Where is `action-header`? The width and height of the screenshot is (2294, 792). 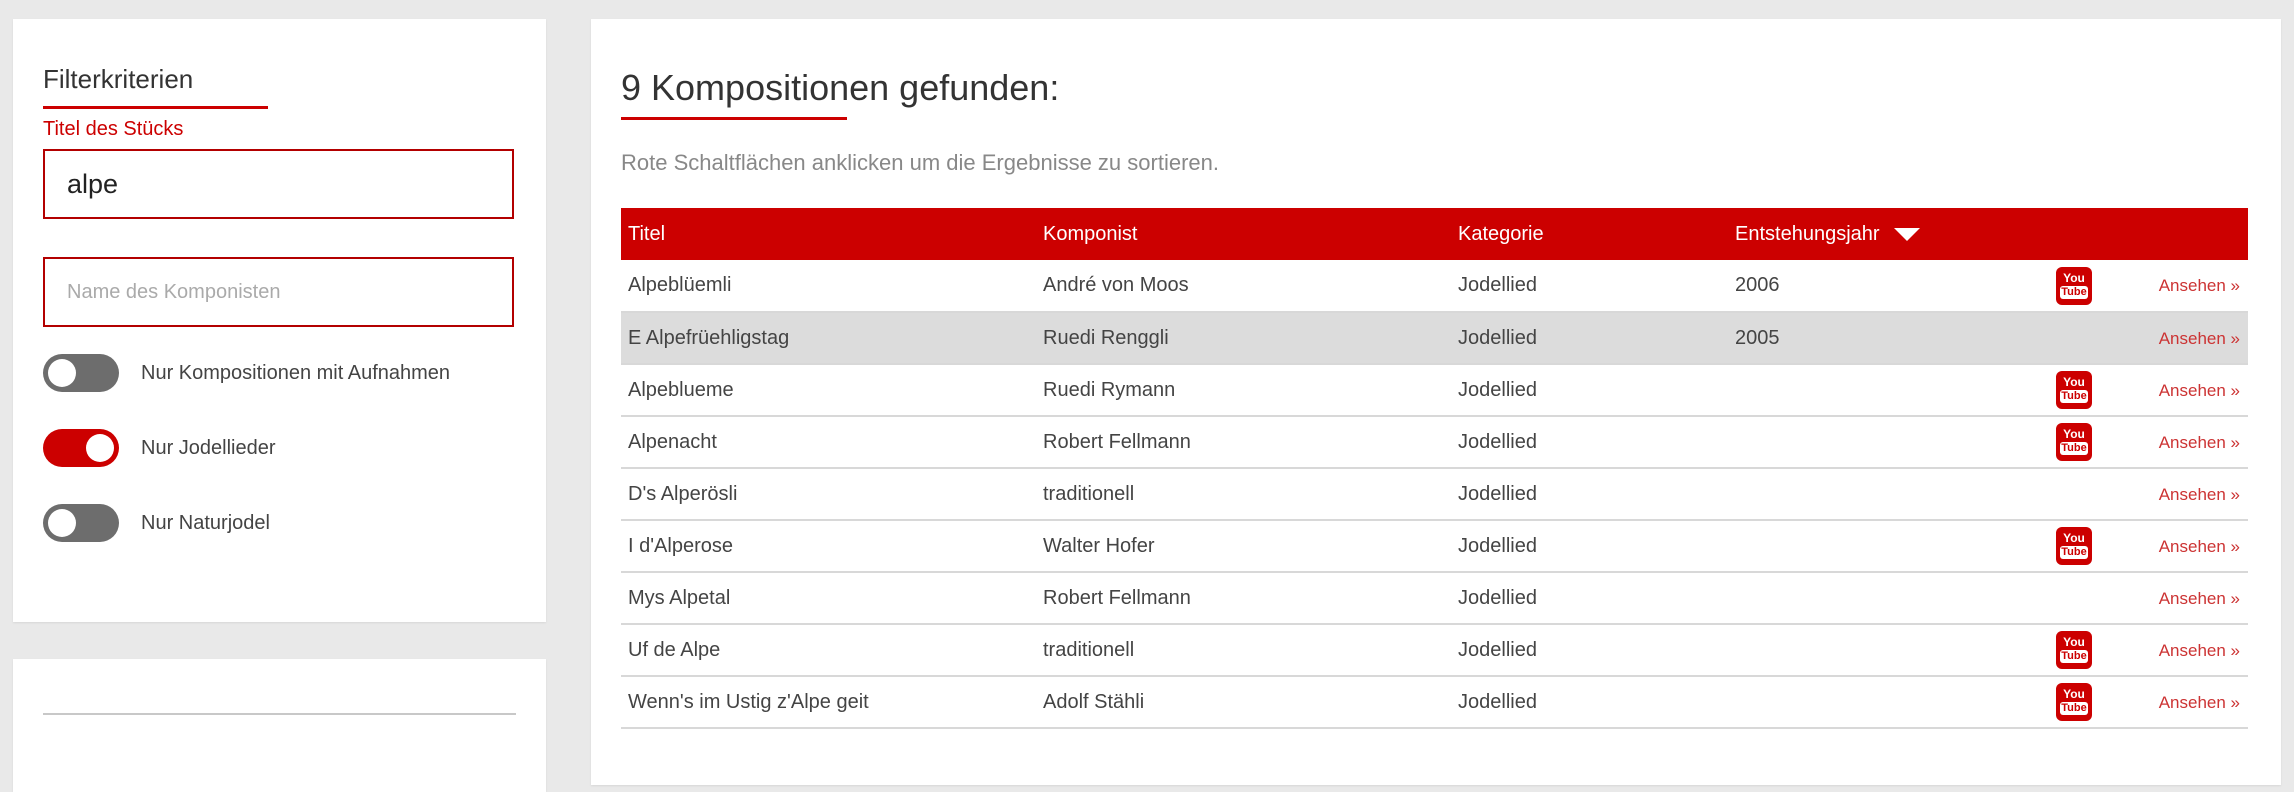
action-header is located at coordinates (2180, 234).